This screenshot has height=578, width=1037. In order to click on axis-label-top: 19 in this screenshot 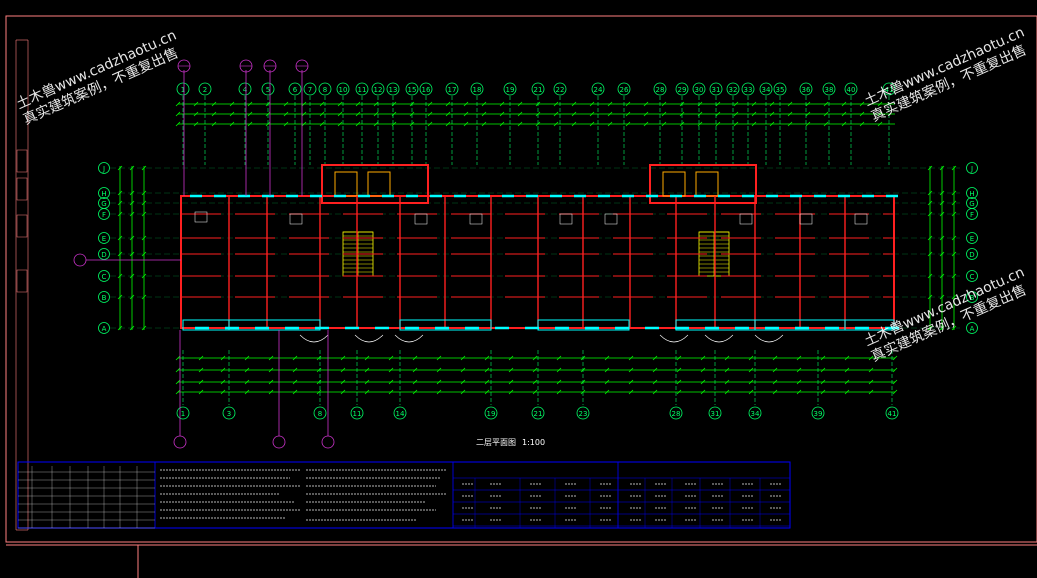, I will do `click(510, 90)`.